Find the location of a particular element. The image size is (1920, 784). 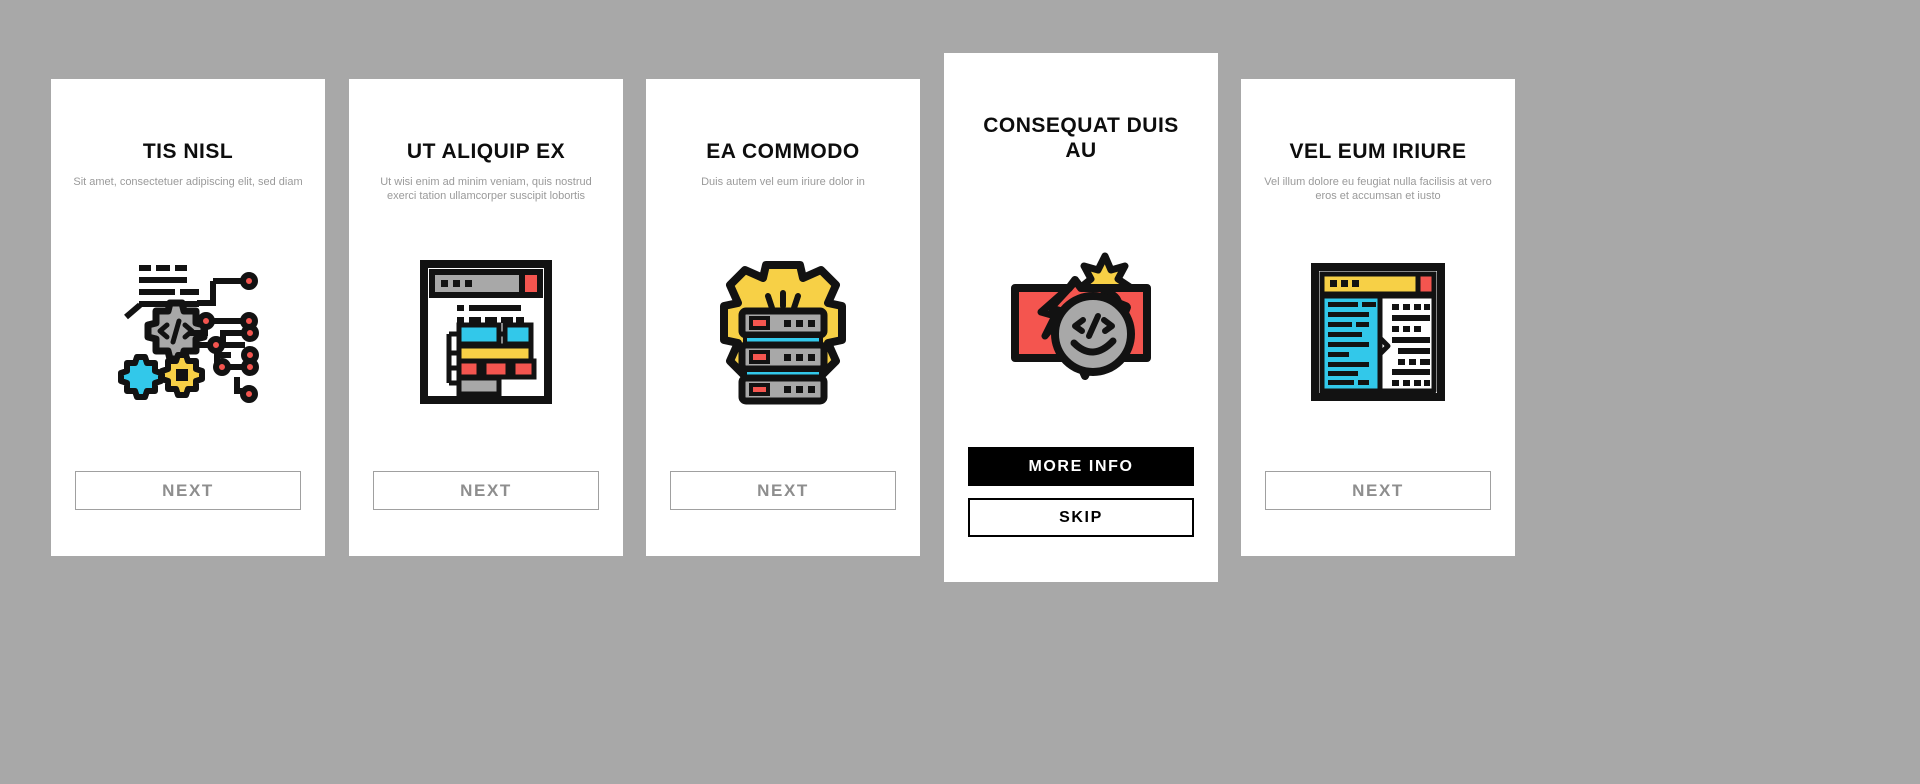

server-gear-icon is located at coordinates (783, 332).